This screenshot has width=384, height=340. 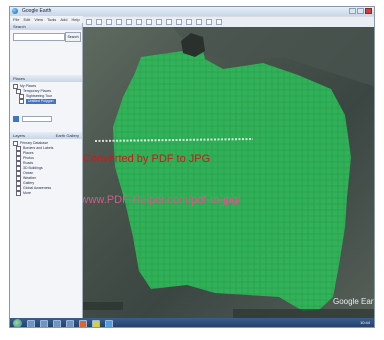 What do you see at coordinates (26, 19) in the screenshot?
I see `menu-edit: Edit` at bounding box center [26, 19].